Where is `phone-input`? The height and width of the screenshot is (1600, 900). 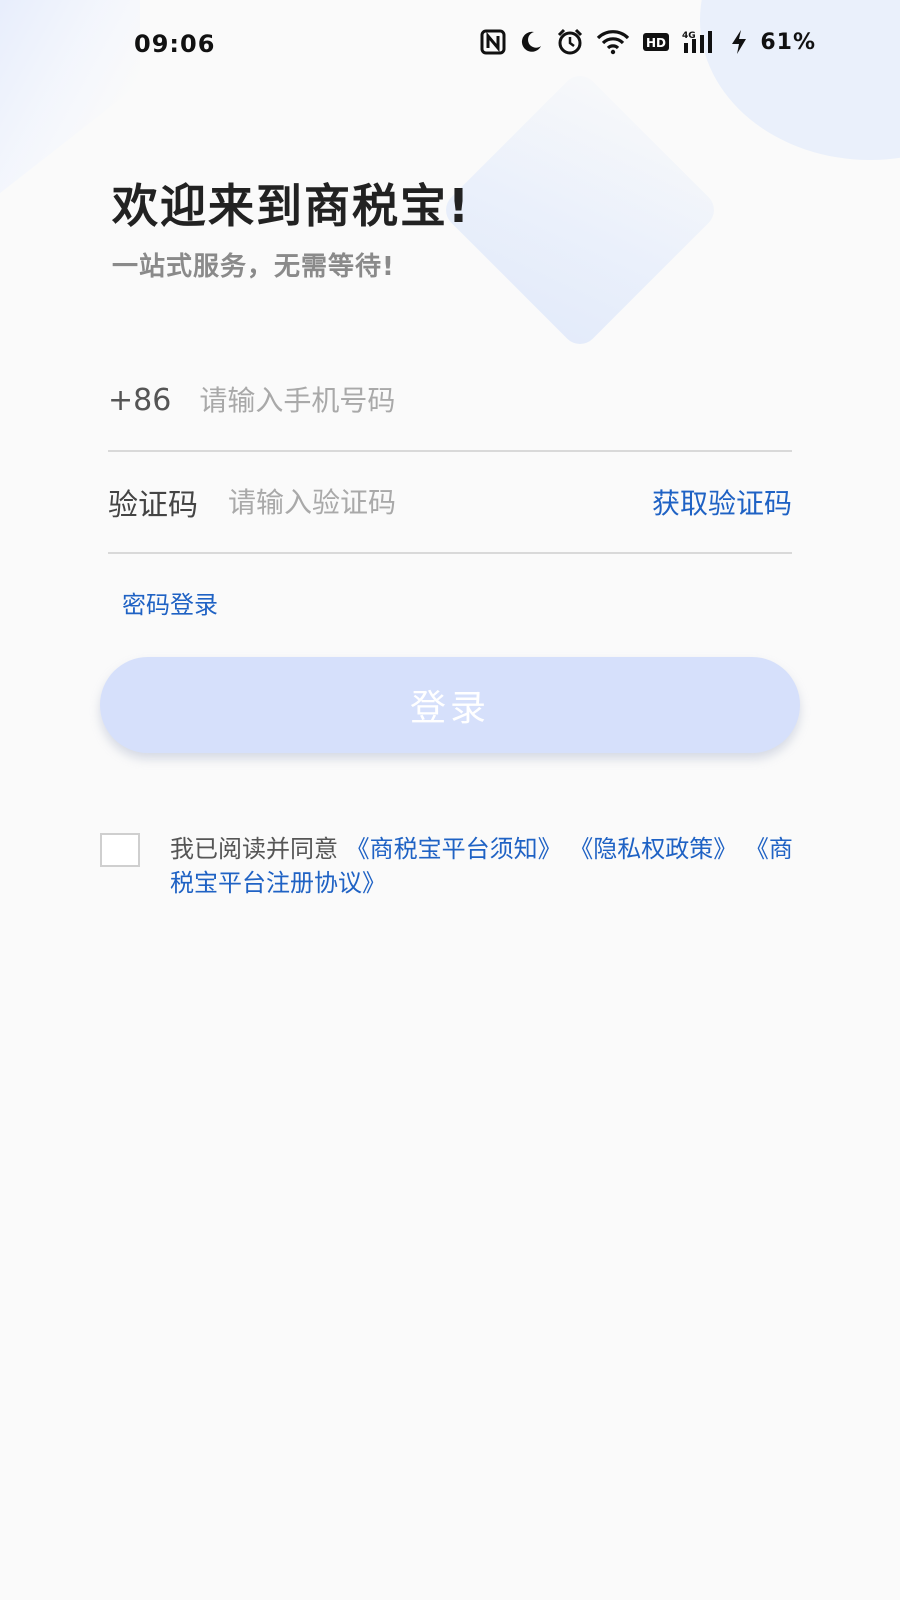 phone-input is located at coordinates (495, 400).